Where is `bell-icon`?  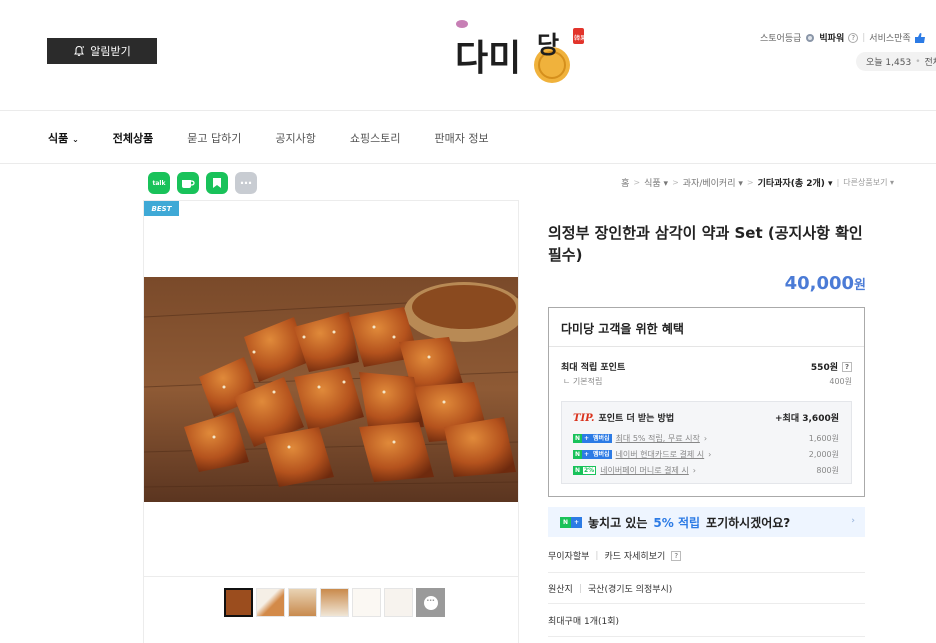 bell-icon is located at coordinates (79, 50).